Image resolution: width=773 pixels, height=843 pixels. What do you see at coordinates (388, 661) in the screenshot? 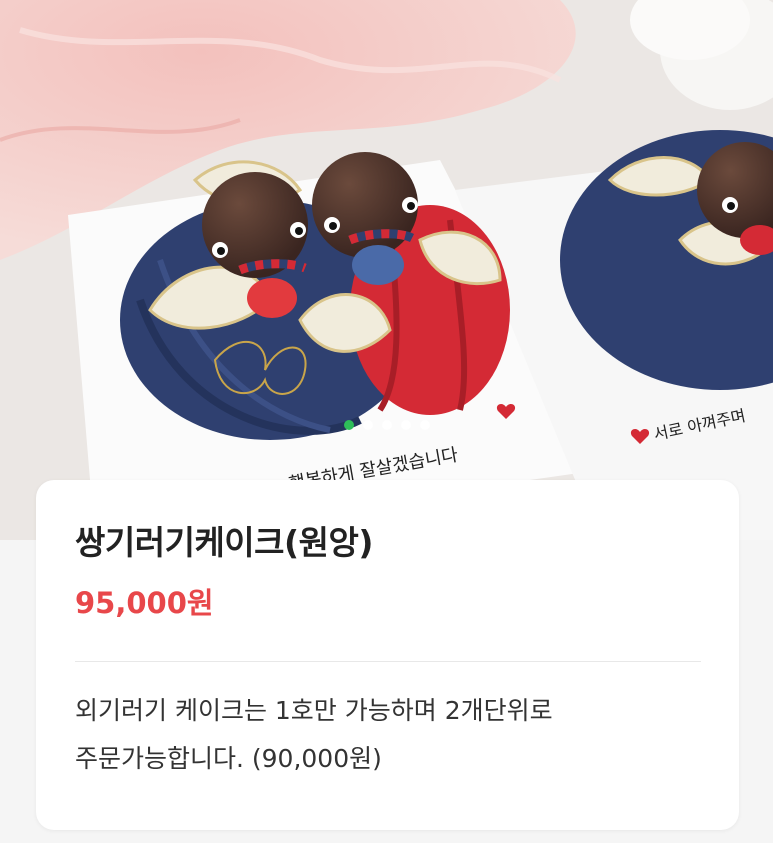
I see `divider` at bounding box center [388, 661].